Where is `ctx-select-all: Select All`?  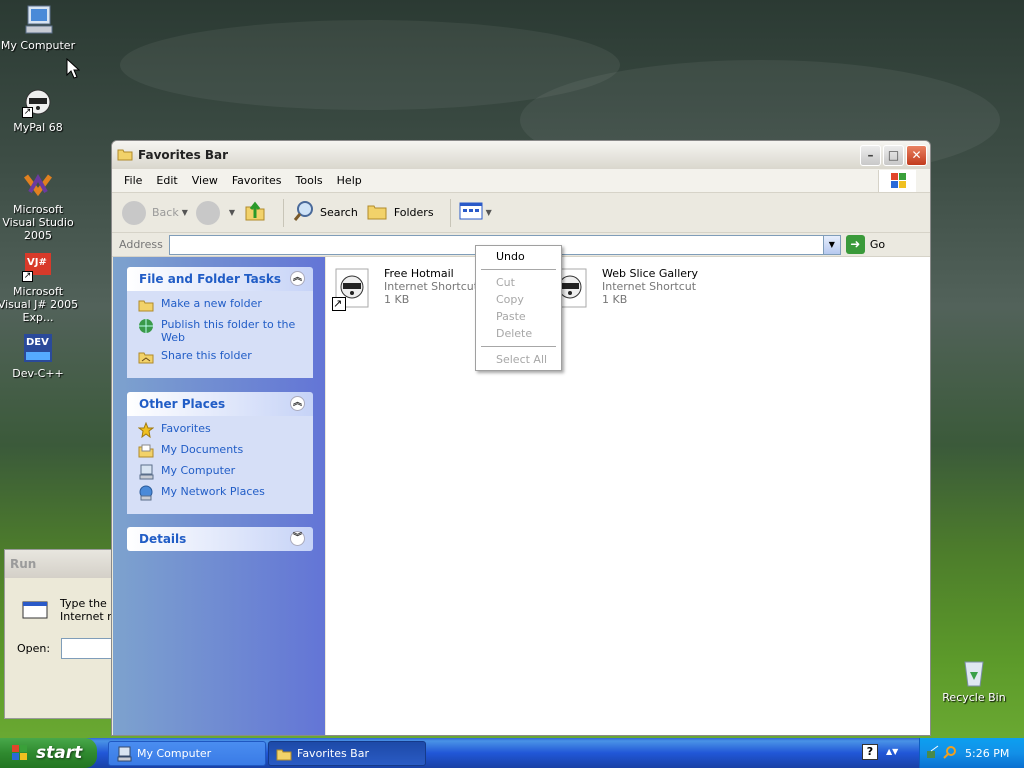
ctx-select-all: Select All is located at coordinates (518, 359).